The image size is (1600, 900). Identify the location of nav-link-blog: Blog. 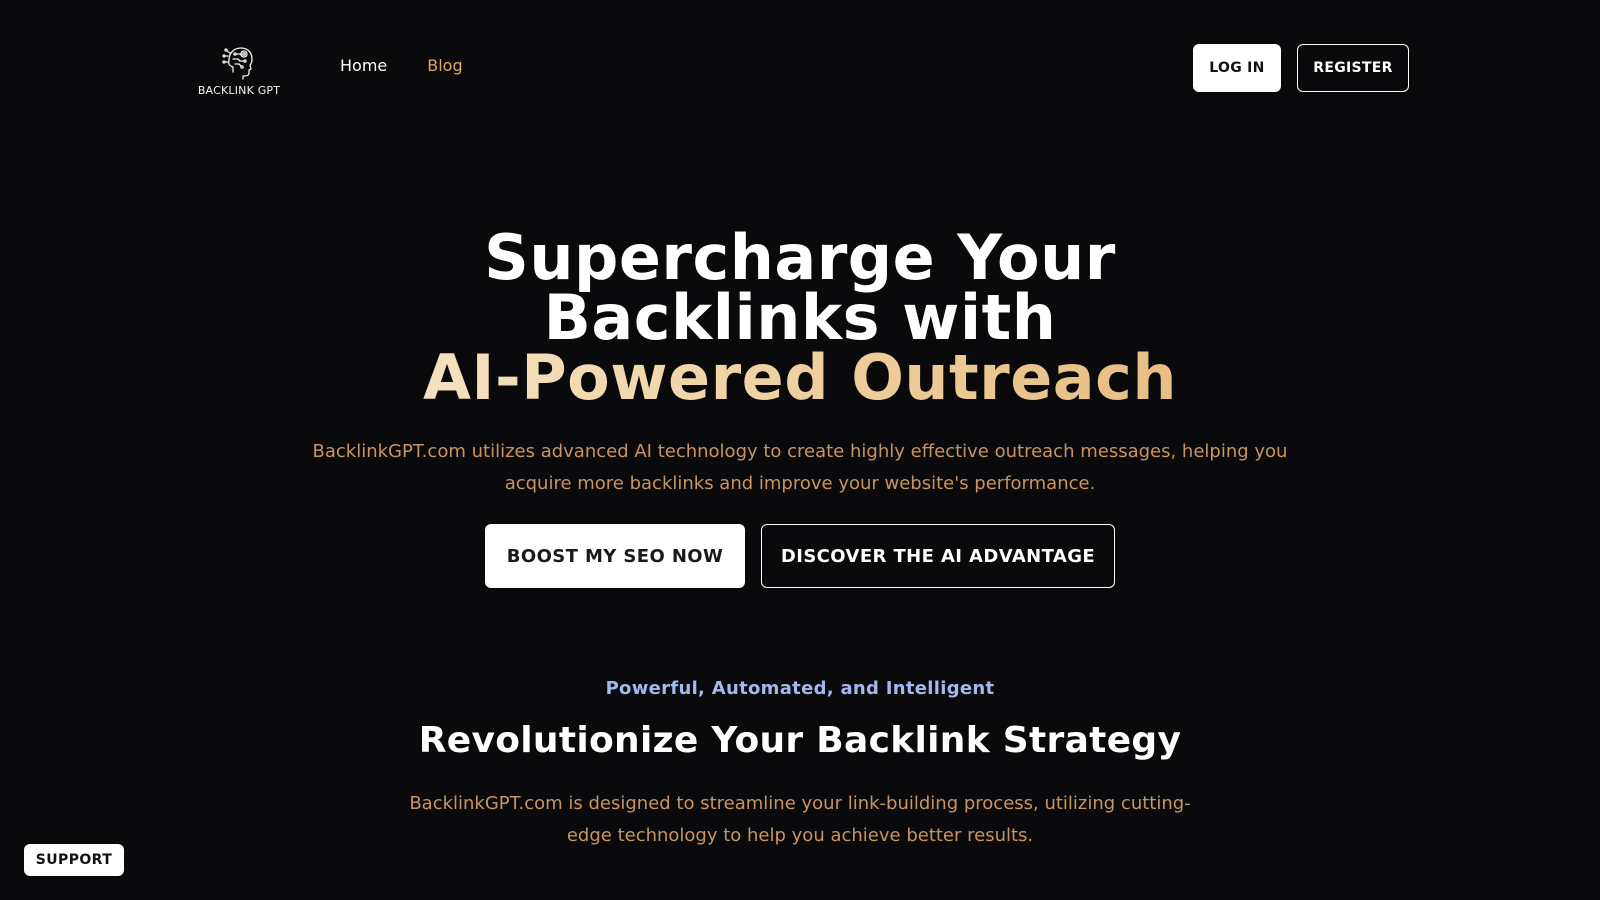
(444, 65).